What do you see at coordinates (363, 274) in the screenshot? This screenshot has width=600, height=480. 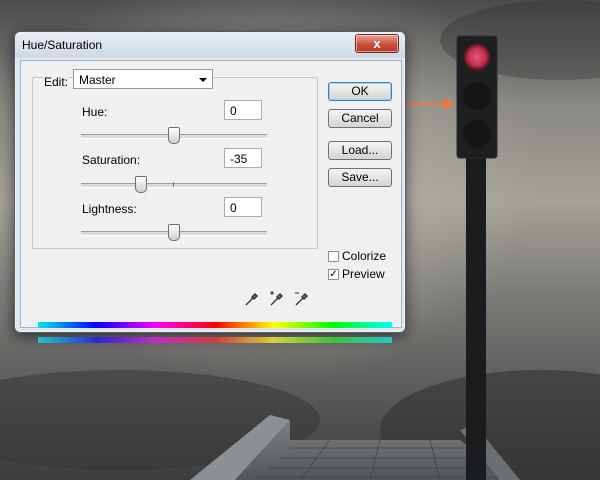 I see `preview-label: Preview` at bounding box center [363, 274].